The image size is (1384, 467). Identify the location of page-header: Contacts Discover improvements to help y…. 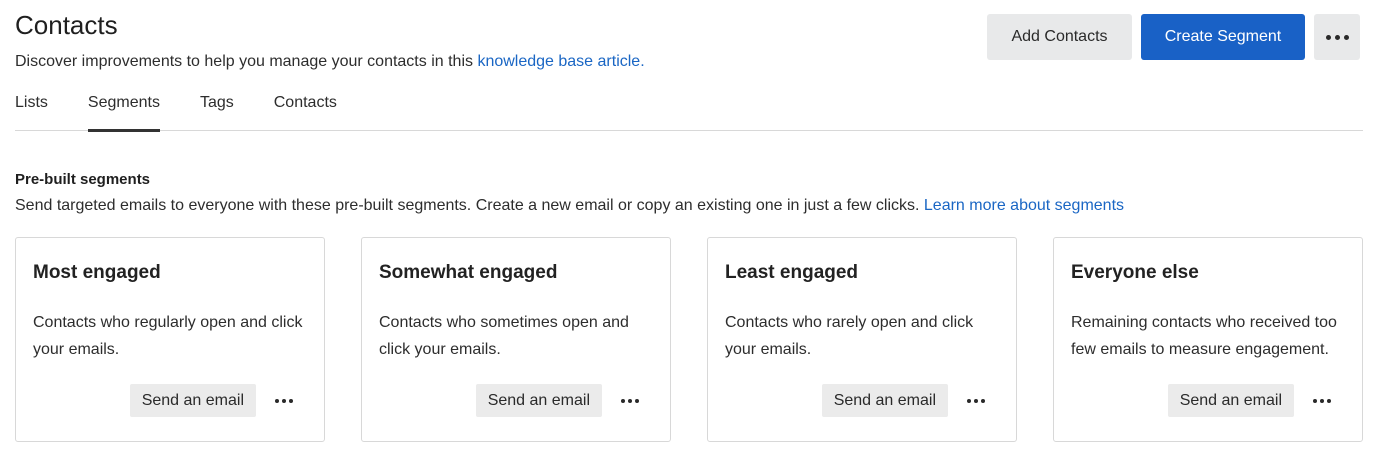
(330, 41).